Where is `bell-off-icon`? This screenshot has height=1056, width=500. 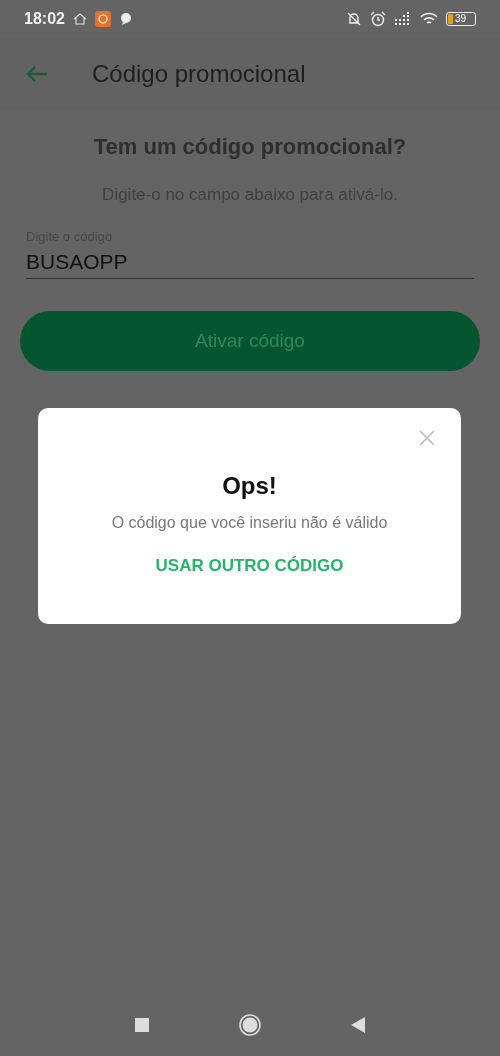
bell-off-icon is located at coordinates (354, 19).